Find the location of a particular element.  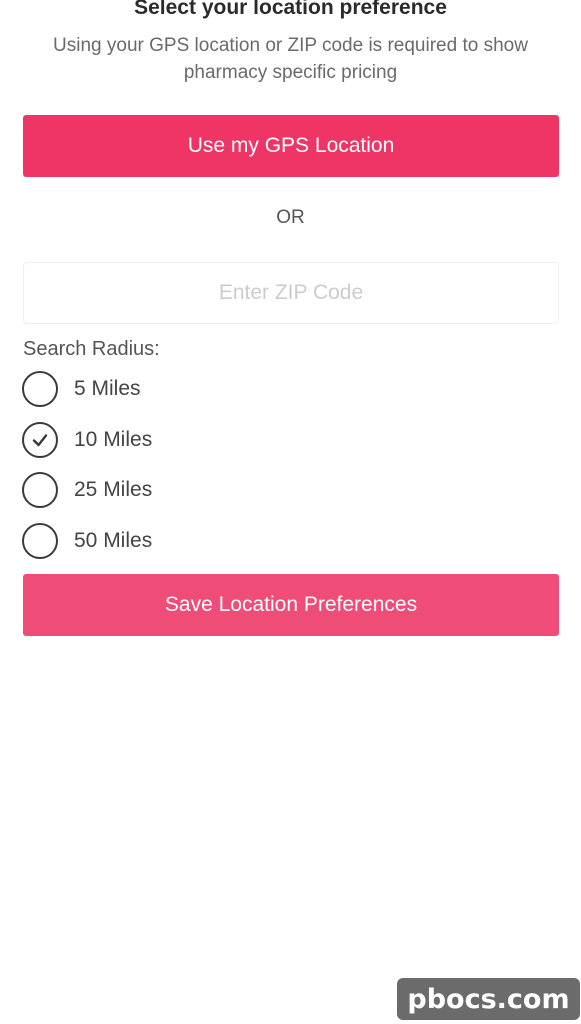

radius-option-50-miles: 50 Miles is located at coordinates (87, 541).